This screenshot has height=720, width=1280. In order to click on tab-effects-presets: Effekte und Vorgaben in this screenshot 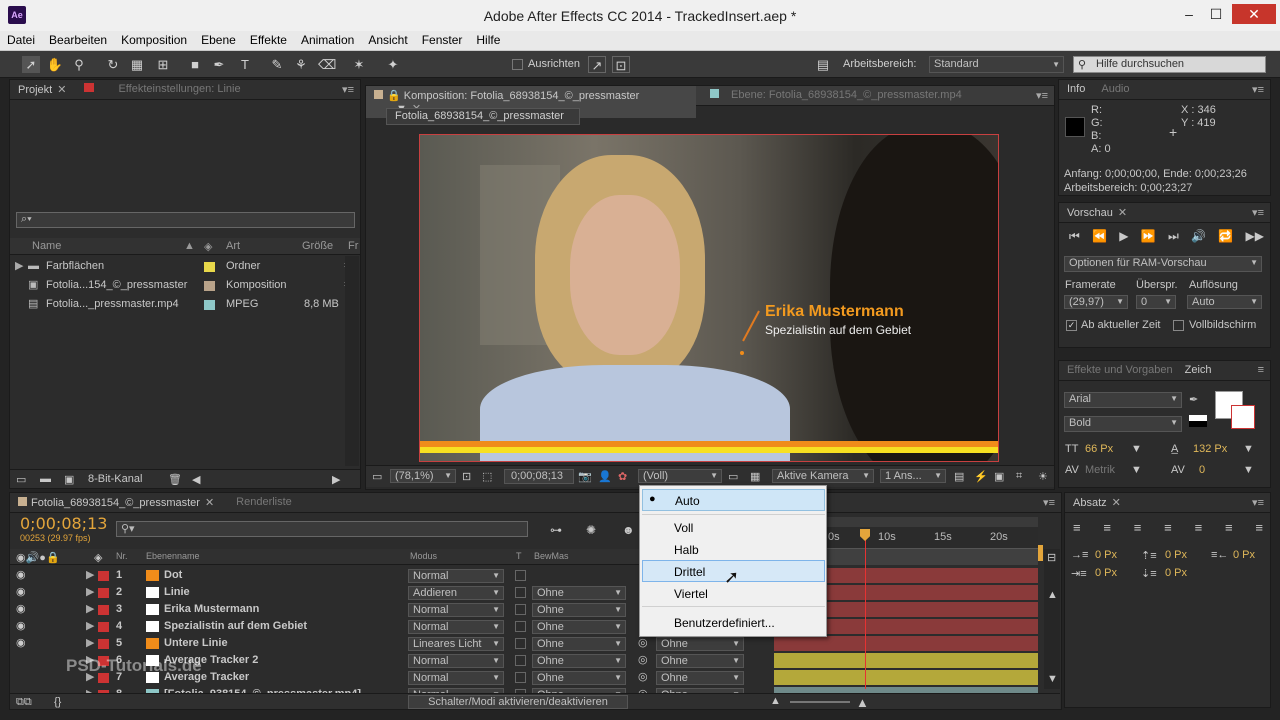, I will do `click(1120, 370)`.